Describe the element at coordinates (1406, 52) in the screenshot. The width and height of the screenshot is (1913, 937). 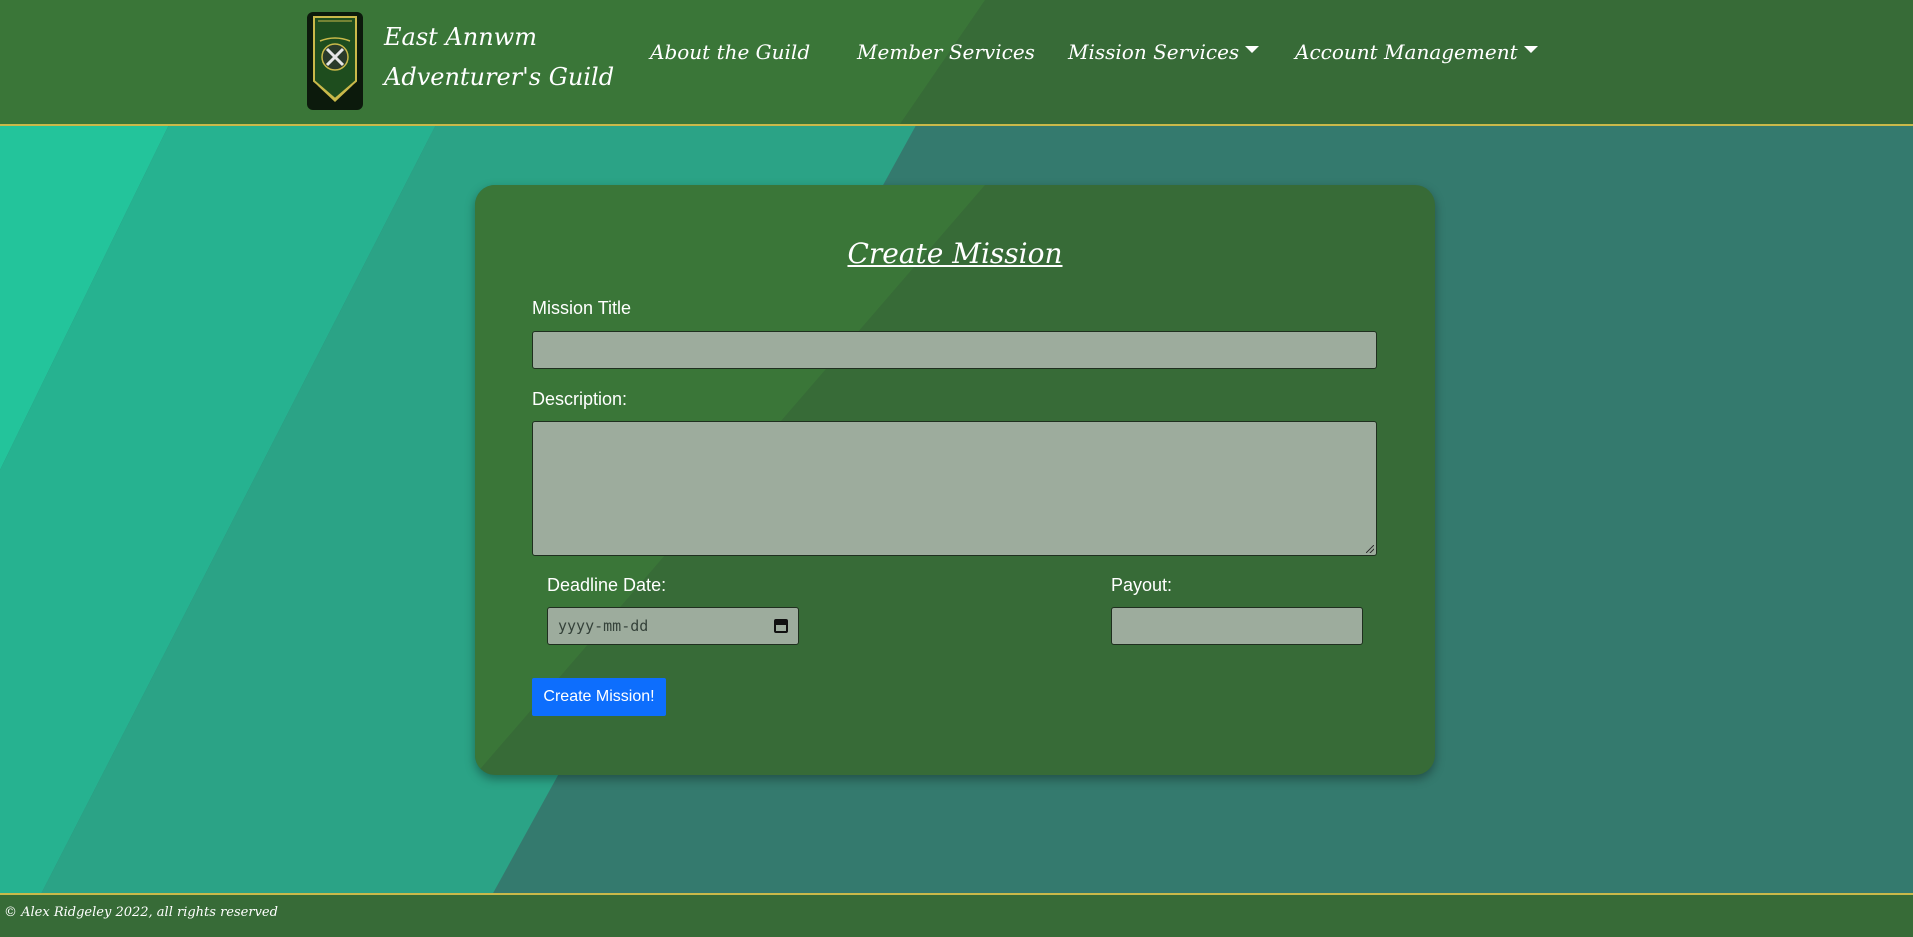
I see `nav-item-label: Account Management` at that location.